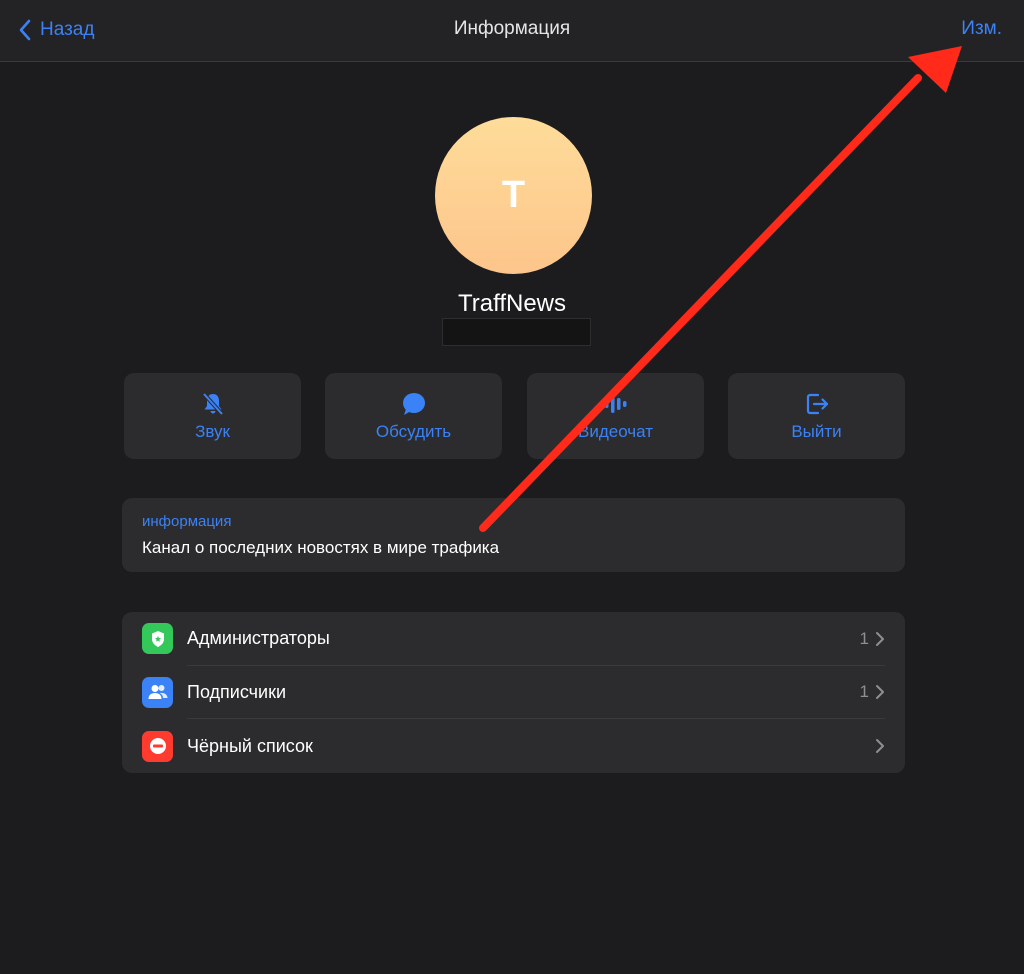 Image resolution: width=1024 pixels, height=974 pixels. What do you see at coordinates (872, 639) in the screenshot?
I see `administrators-count-wrap: 1` at bounding box center [872, 639].